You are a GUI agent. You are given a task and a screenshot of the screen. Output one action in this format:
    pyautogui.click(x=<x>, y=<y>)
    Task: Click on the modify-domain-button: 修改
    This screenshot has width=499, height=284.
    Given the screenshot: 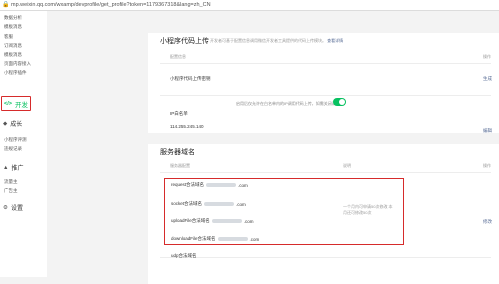 What is the action you would take?
    pyautogui.click(x=487, y=222)
    